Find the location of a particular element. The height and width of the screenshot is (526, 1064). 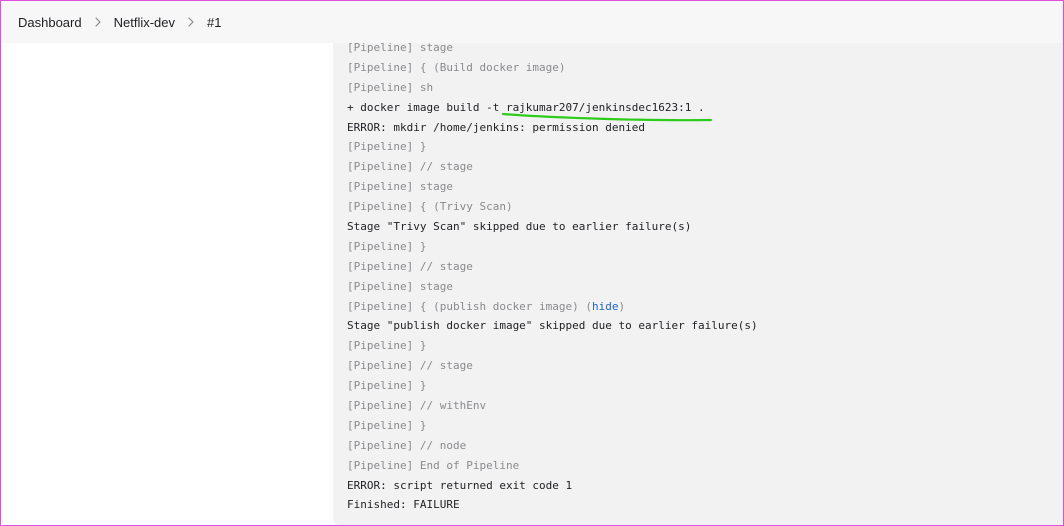

breadcrumb-netflix-dev: Netflix-dev is located at coordinates (144, 22).